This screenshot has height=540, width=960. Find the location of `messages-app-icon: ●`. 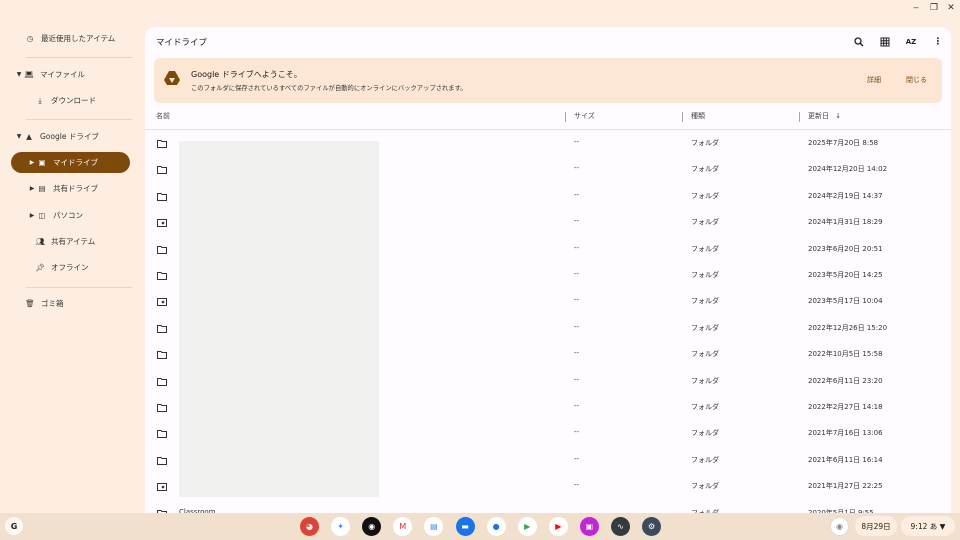

messages-app-icon: ● is located at coordinates (496, 526).